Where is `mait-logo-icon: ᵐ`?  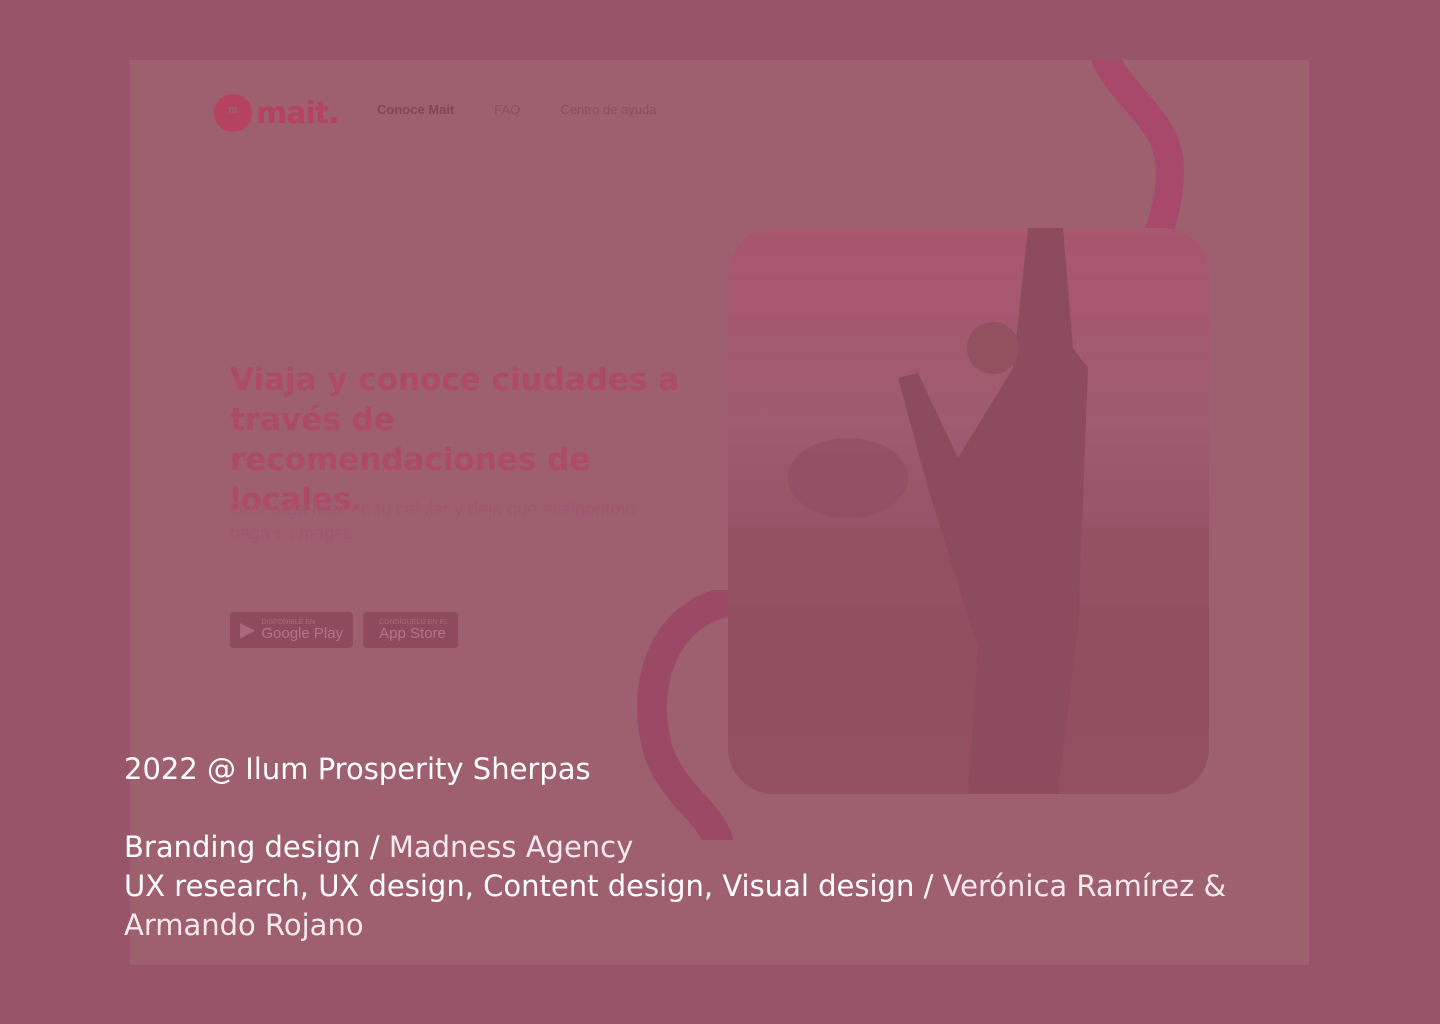 mait-logo-icon: ᵐ is located at coordinates (233, 113).